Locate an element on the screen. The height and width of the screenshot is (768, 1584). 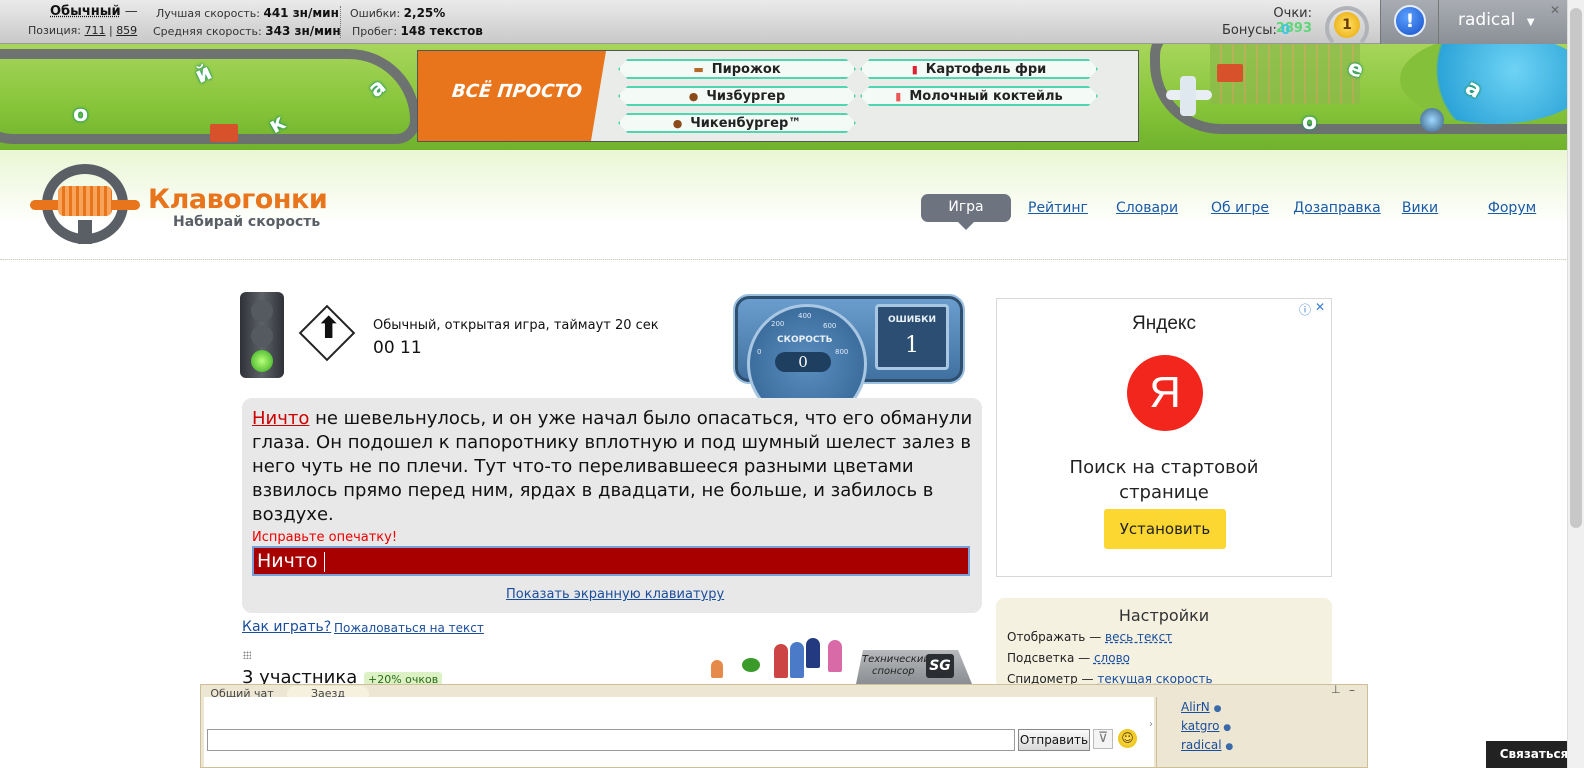
nav-rating: Рейтинг is located at coordinates (1058, 208).